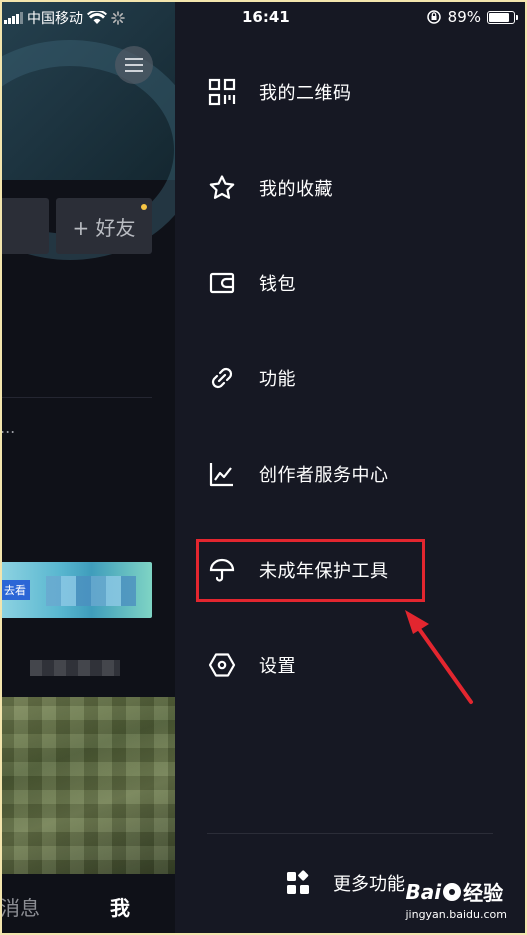 The image size is (527, 935). Describe the element at coordinates (277, 284) in the screenshot. I see `drawer-item-label: 钱包` at that location.